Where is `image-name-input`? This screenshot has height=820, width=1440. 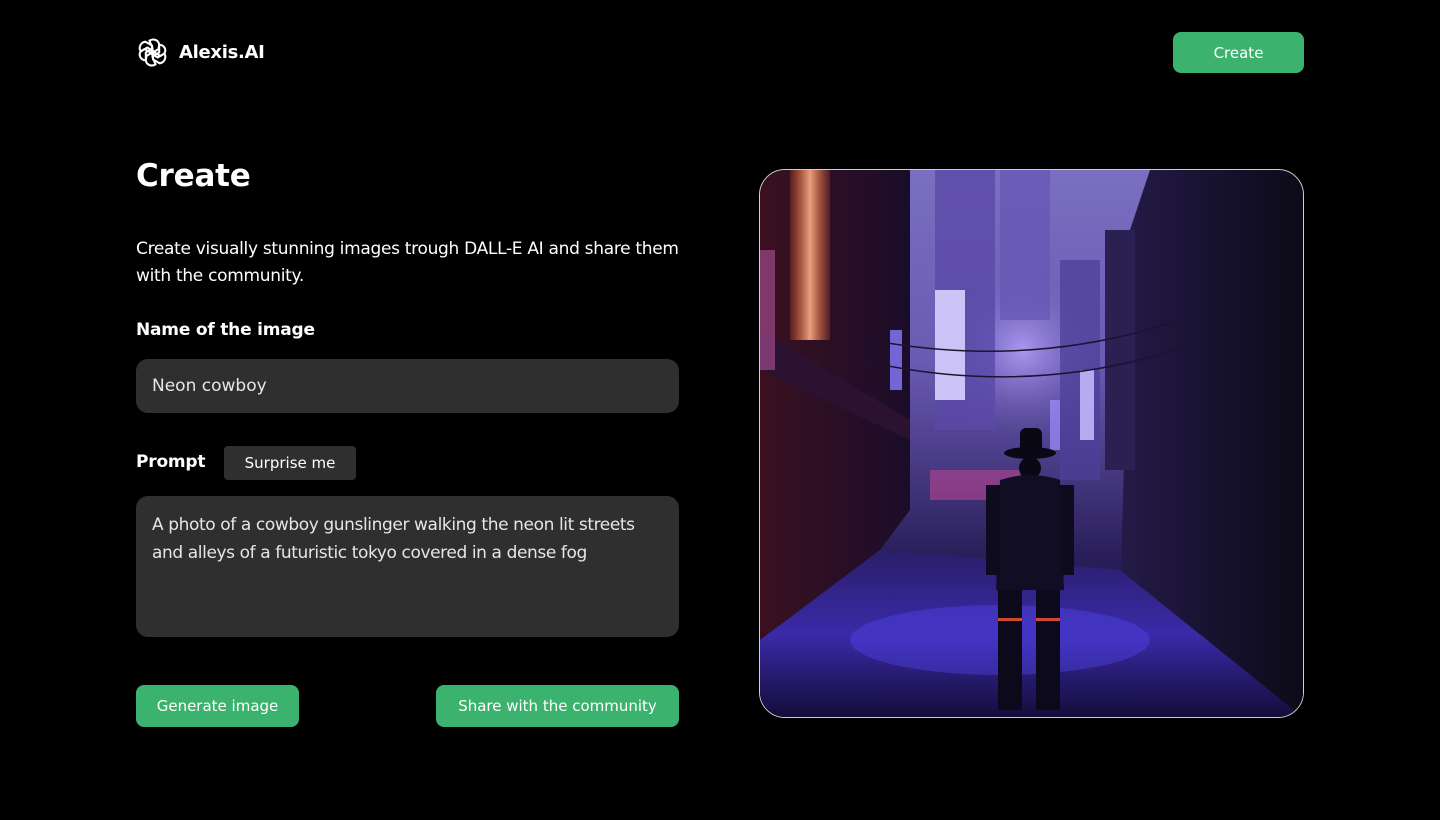 image-name-input is located at coordinates (407, 386).